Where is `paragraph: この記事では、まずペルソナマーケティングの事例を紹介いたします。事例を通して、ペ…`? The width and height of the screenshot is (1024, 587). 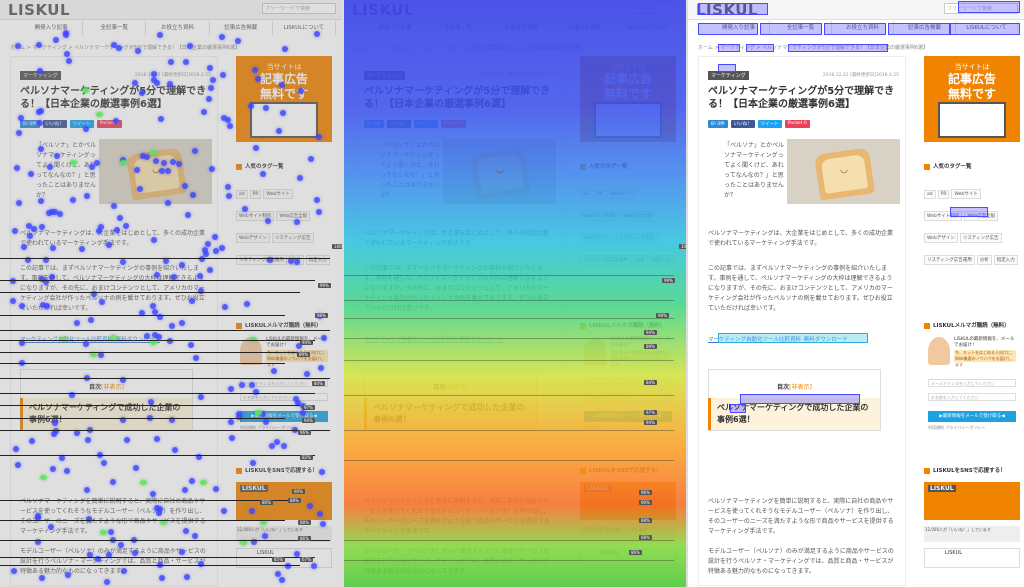 paragraph: この記事では、まずペルソナマーケティングの事例を紹介いたします。事例を通して、ペ… is located at coordinates (456, 288).